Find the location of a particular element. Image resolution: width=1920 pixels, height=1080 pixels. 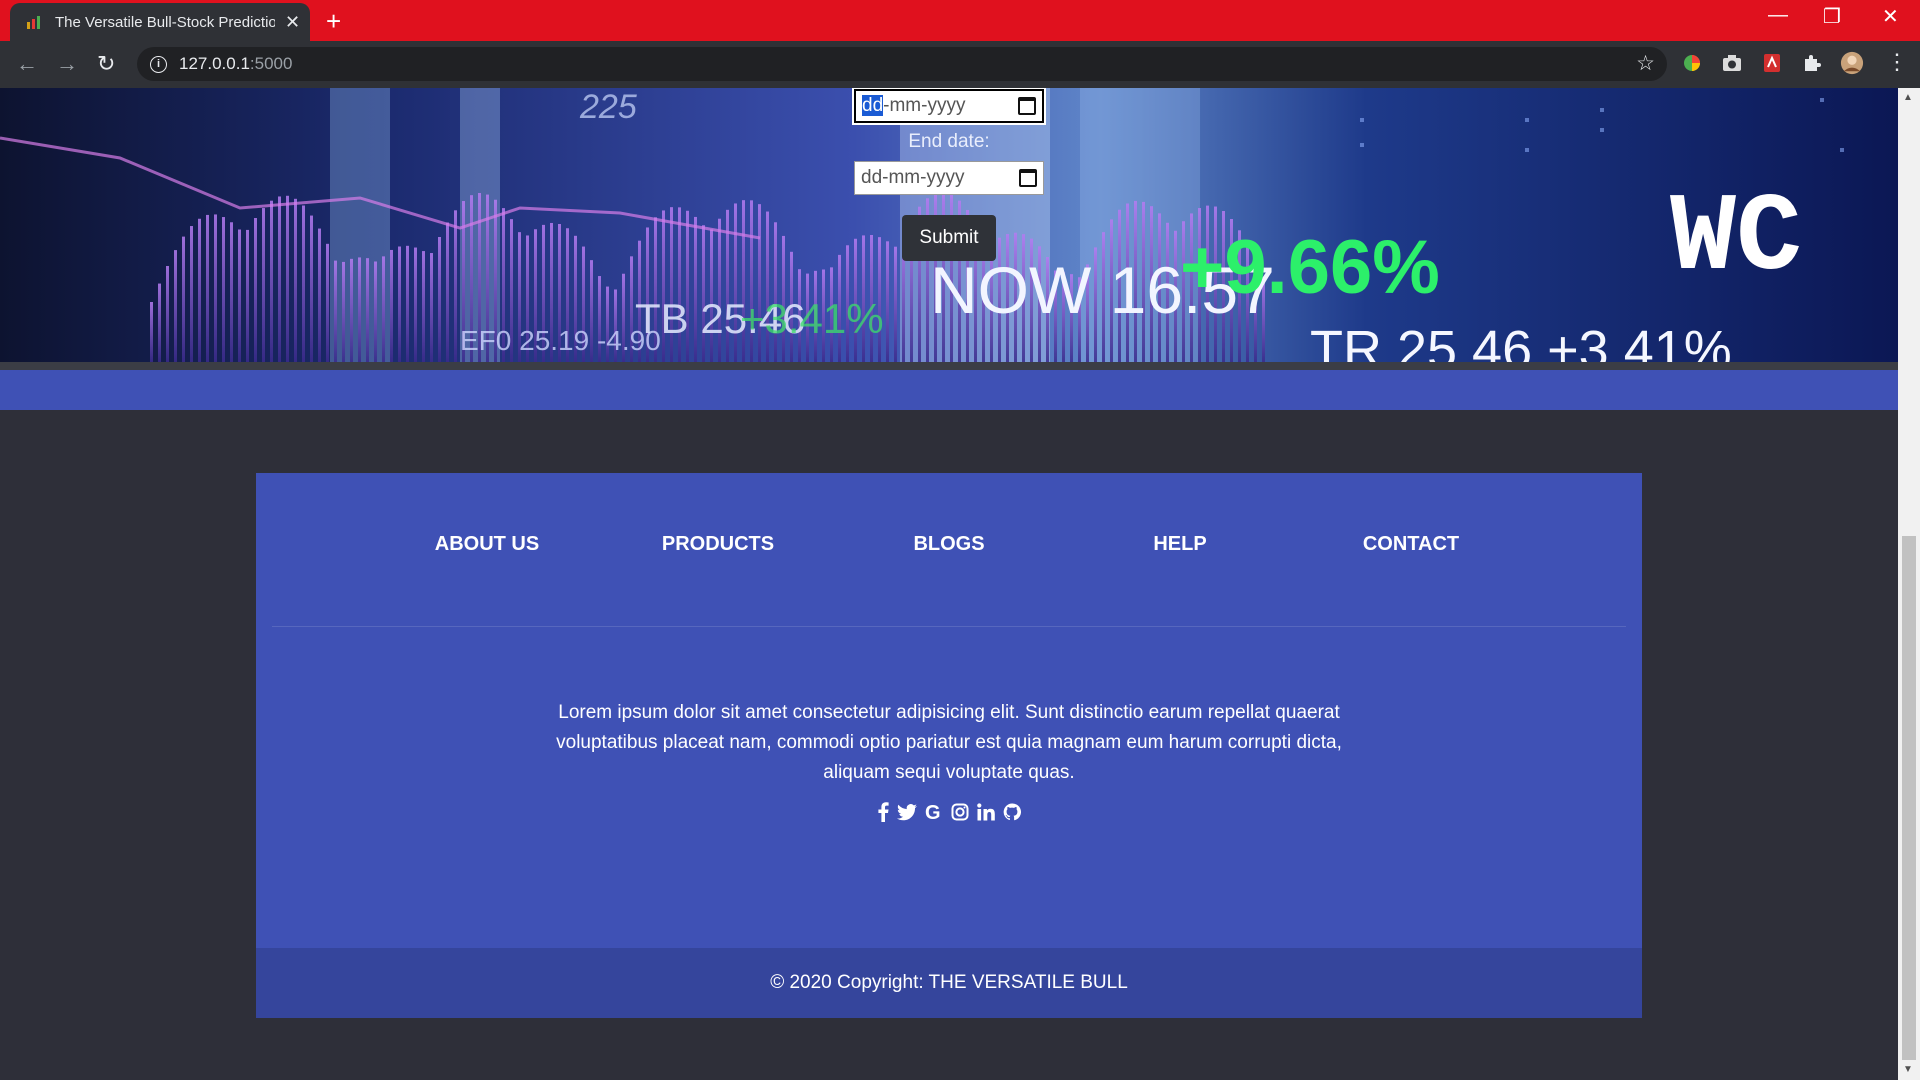

new-tab-button: + is located at coordinates (333, 21).